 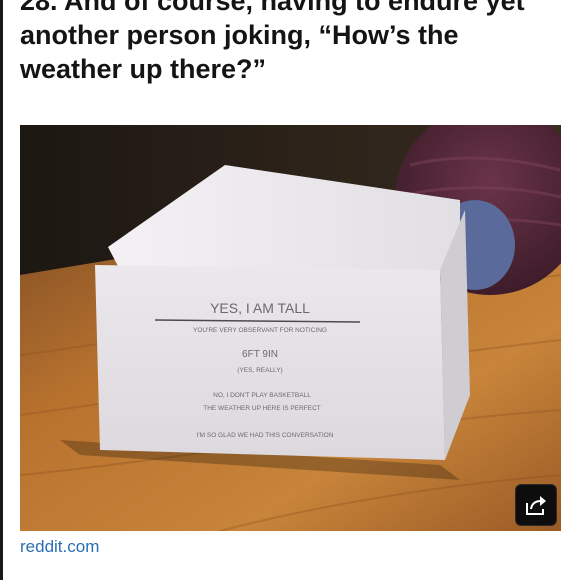 I want to click on heading-line-2: another person joking, “How’s the, so click(x=239, y=35).